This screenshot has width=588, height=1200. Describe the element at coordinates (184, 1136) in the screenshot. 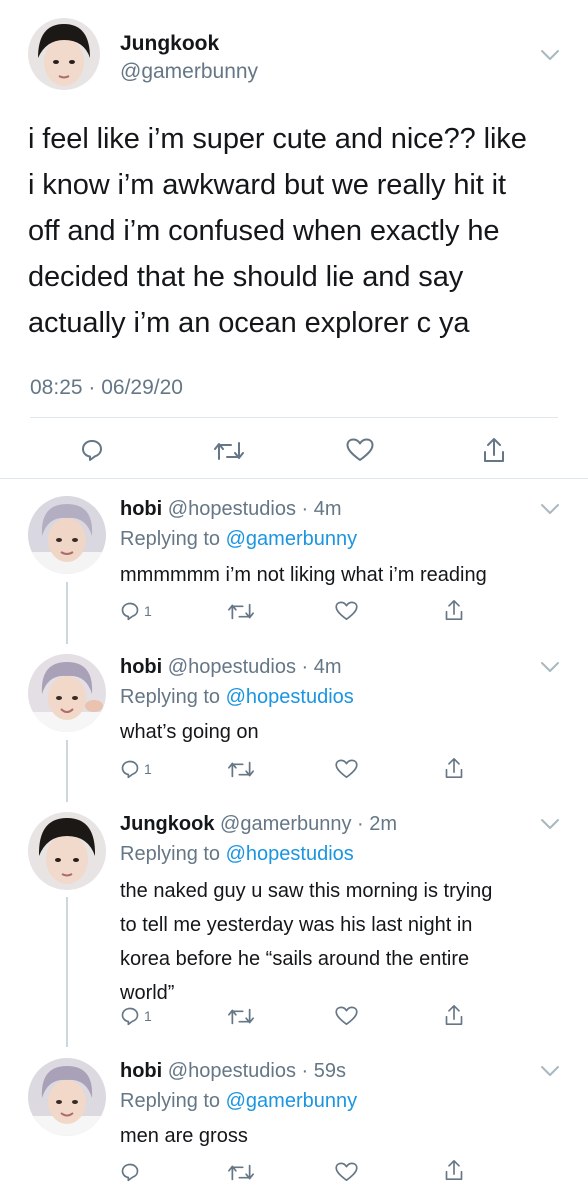

I see `reply-text-line: men are gross` at that location.